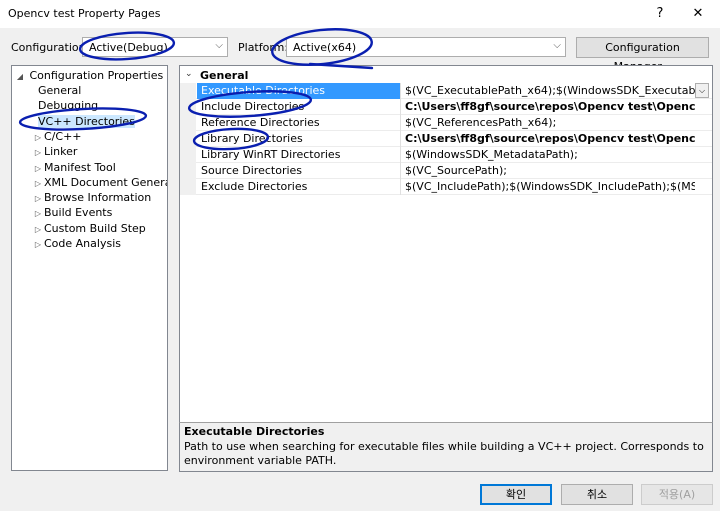 The height and width of the screenshot is (511, 720). What do you see at coordinates (702, 90) in the screenshot?
I see `value-dropdown-icon: ⌵` at bounding box center [702, 90].